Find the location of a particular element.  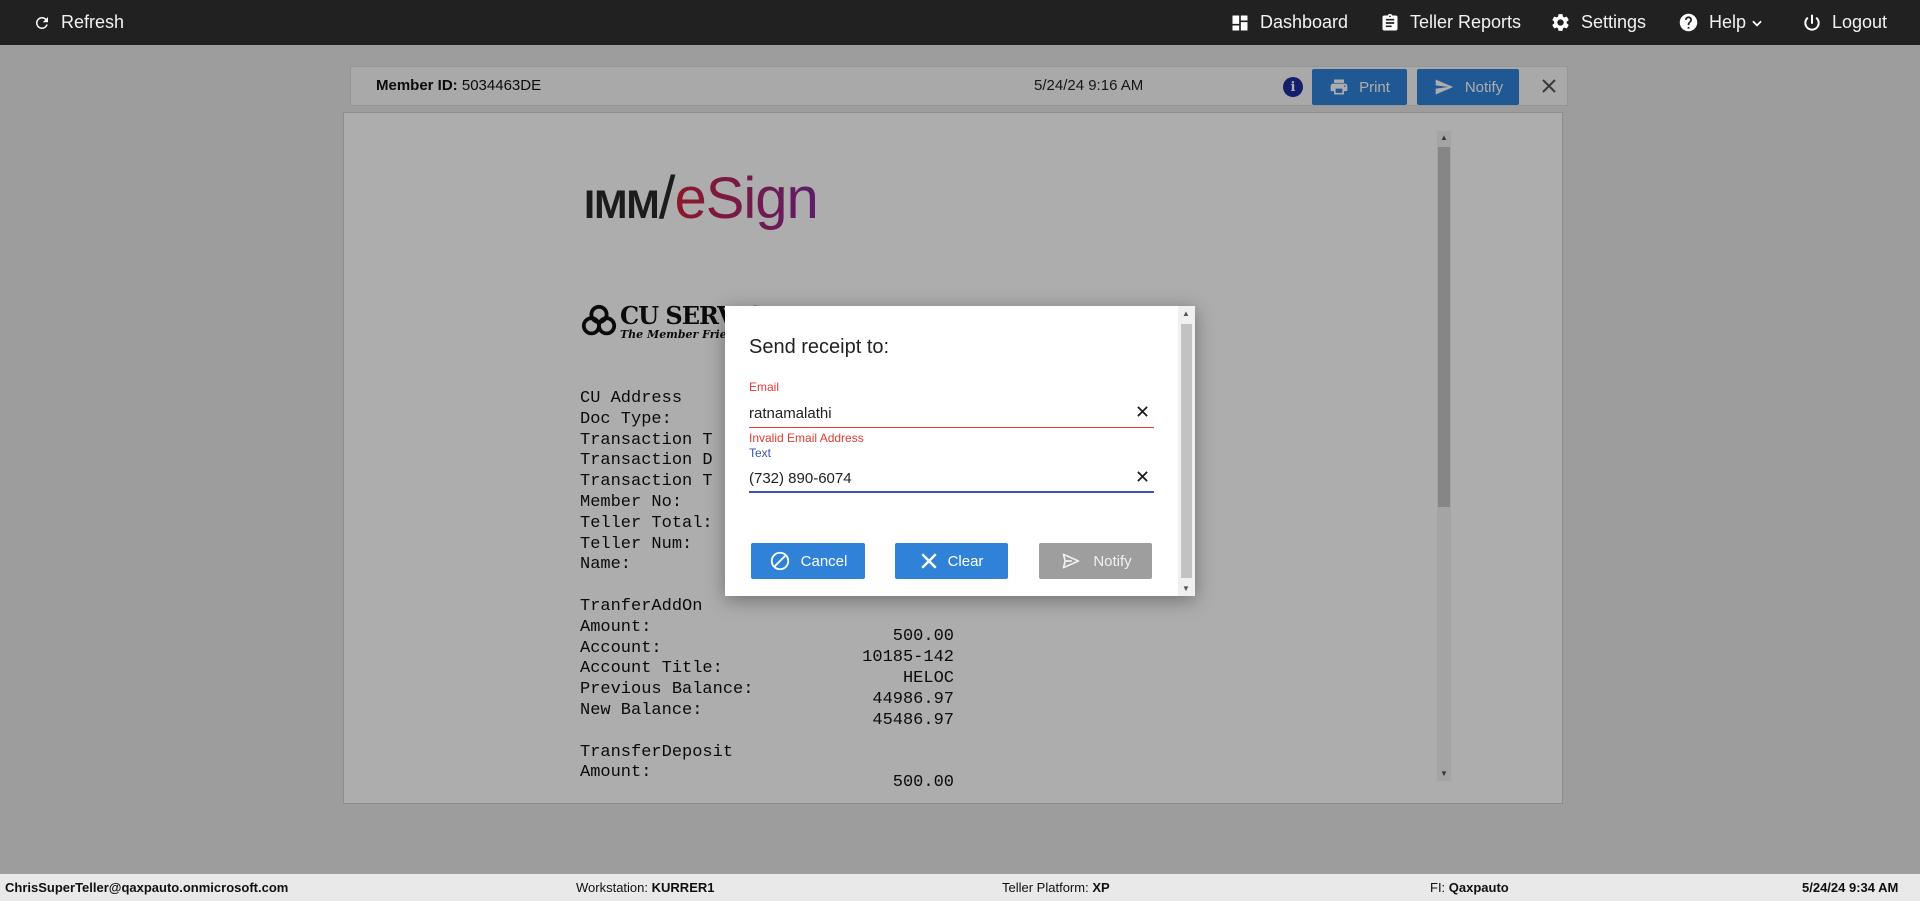

help-icon is located at coordinates (1688, 22).